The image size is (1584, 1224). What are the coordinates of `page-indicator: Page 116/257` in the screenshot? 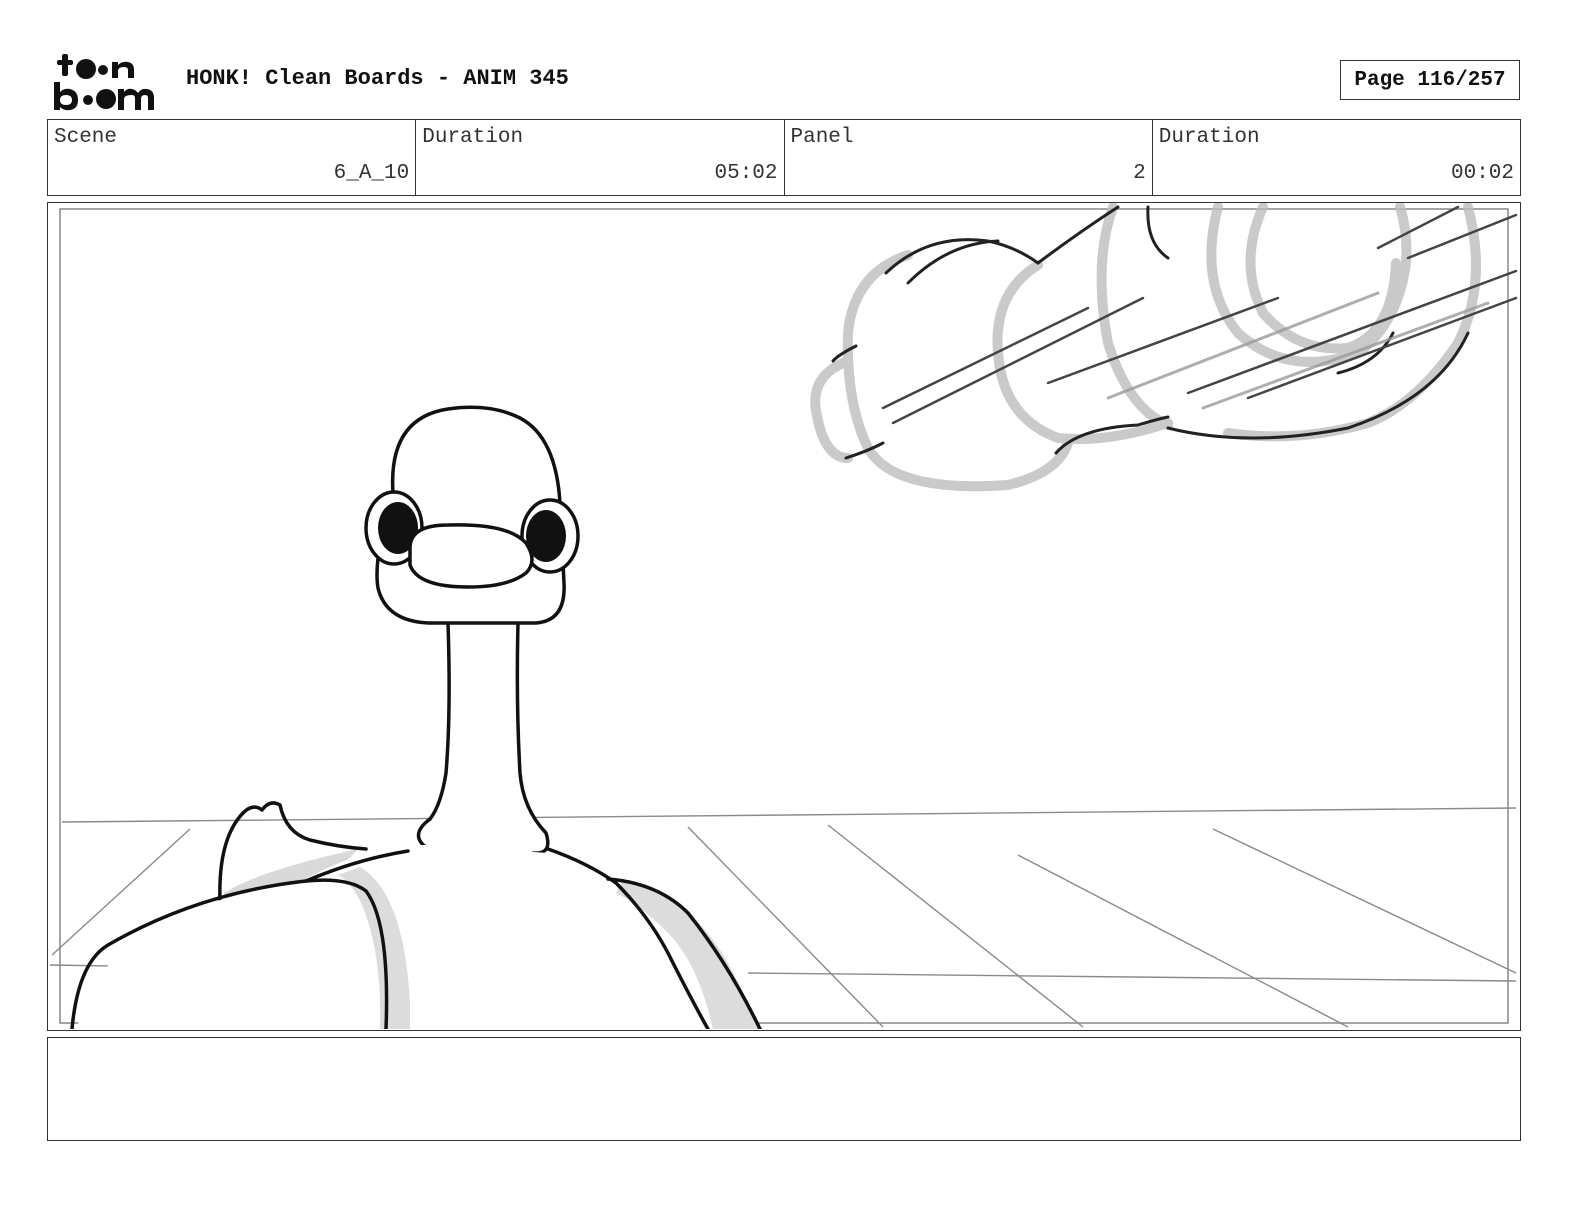 It's located at (1430, 80).